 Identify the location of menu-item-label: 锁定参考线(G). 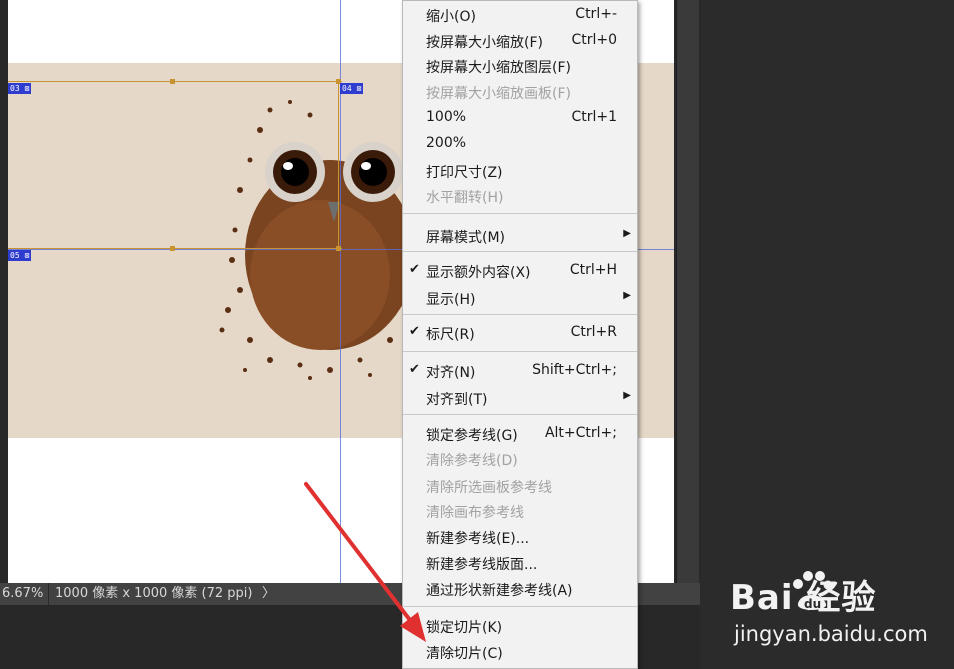
(472, 436).